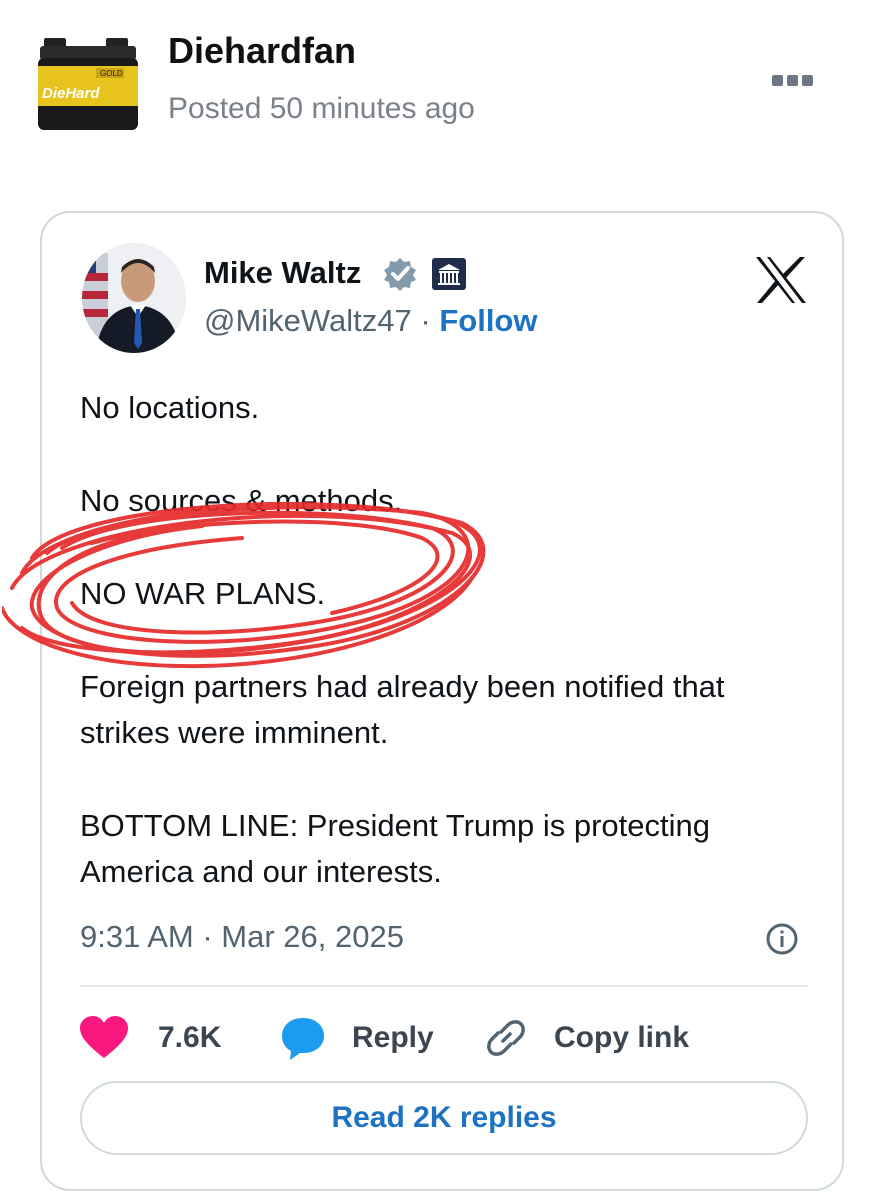  I want to click on tweet-timestamp: 9:31 AM · Mar 26, 2025, so click(242, 937).